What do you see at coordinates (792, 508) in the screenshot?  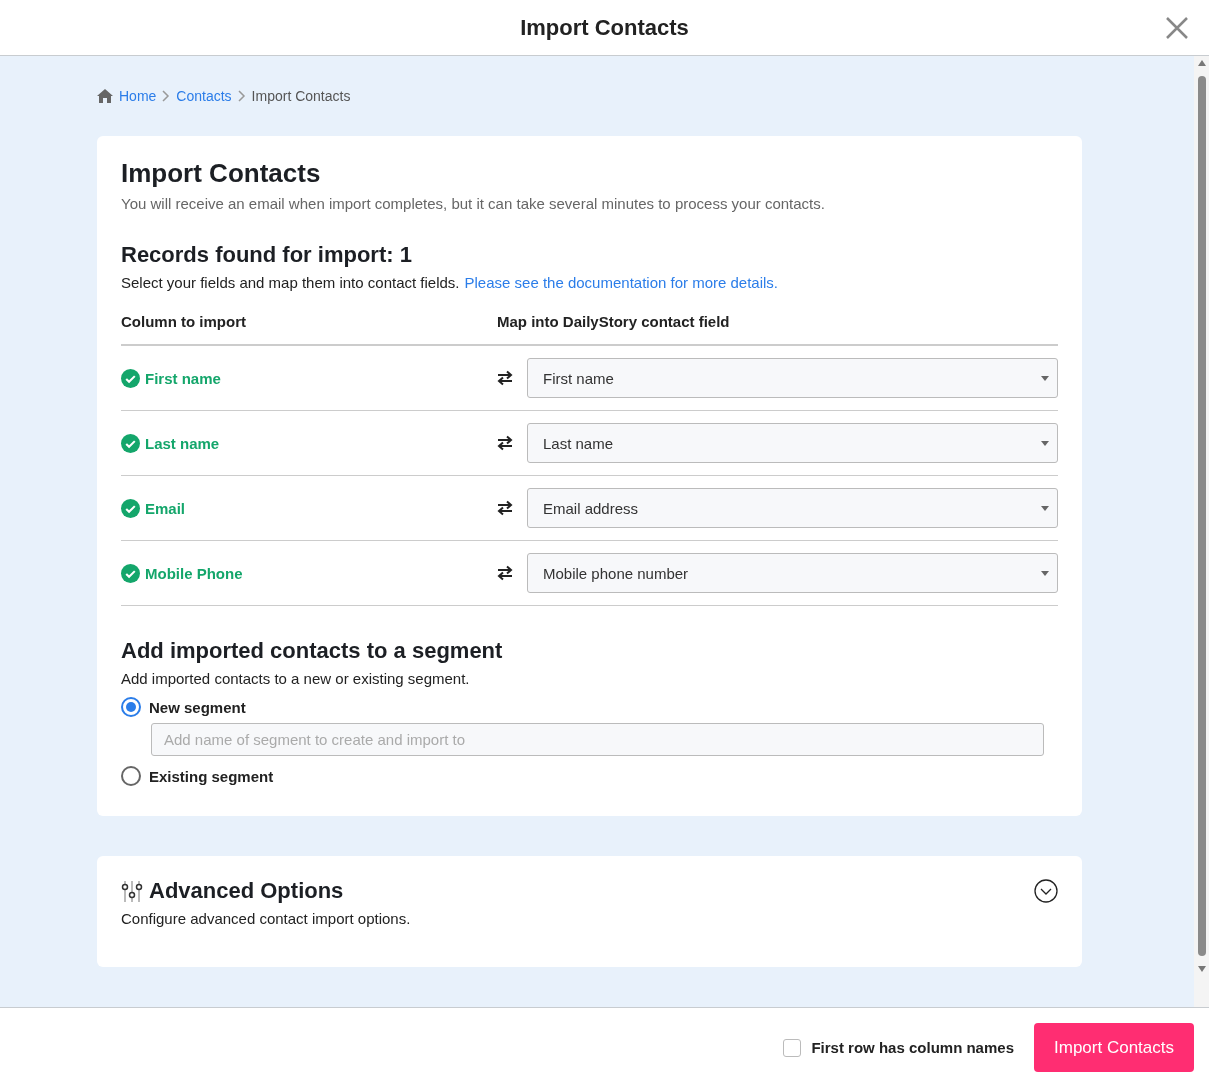 I see `field-dropdown: Email address` at bounding box center [792, 508].